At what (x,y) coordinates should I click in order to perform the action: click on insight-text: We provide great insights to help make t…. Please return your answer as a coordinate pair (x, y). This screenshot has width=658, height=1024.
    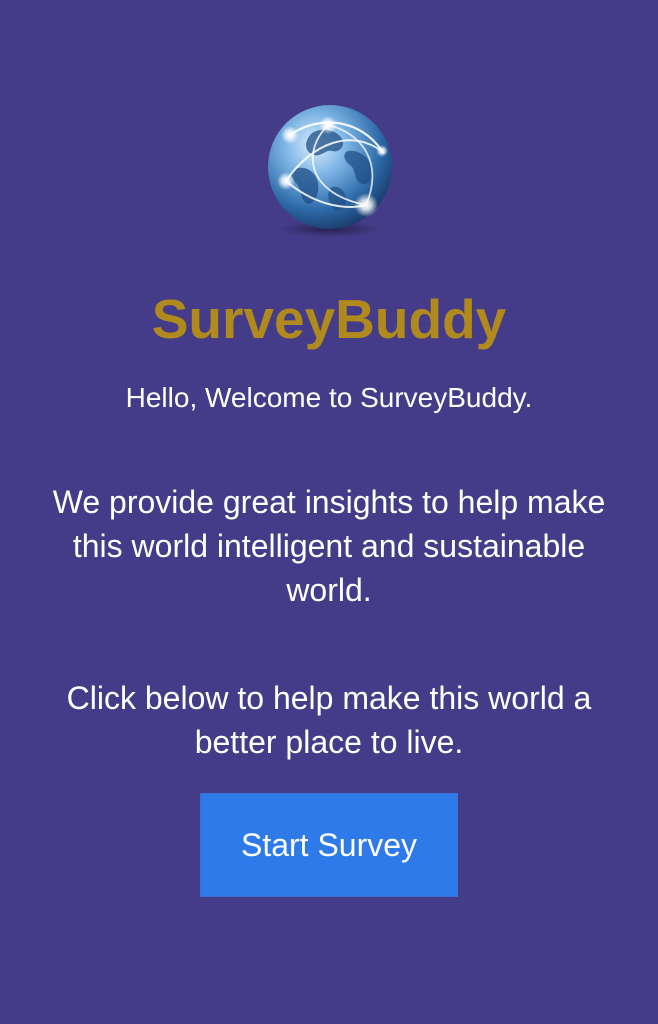
    Looking at the image, I should click on (329, 546).